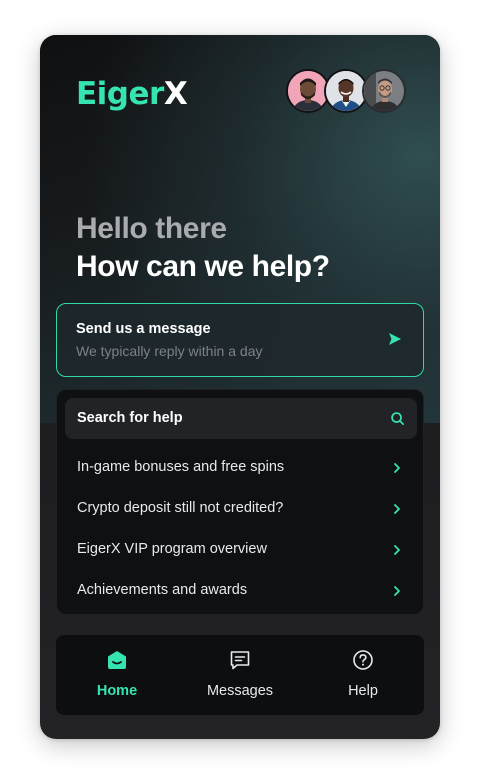  What do you see at coordinates (384, 91) in the screenshot?
I see `avatar` at bounding box center [384, 91].